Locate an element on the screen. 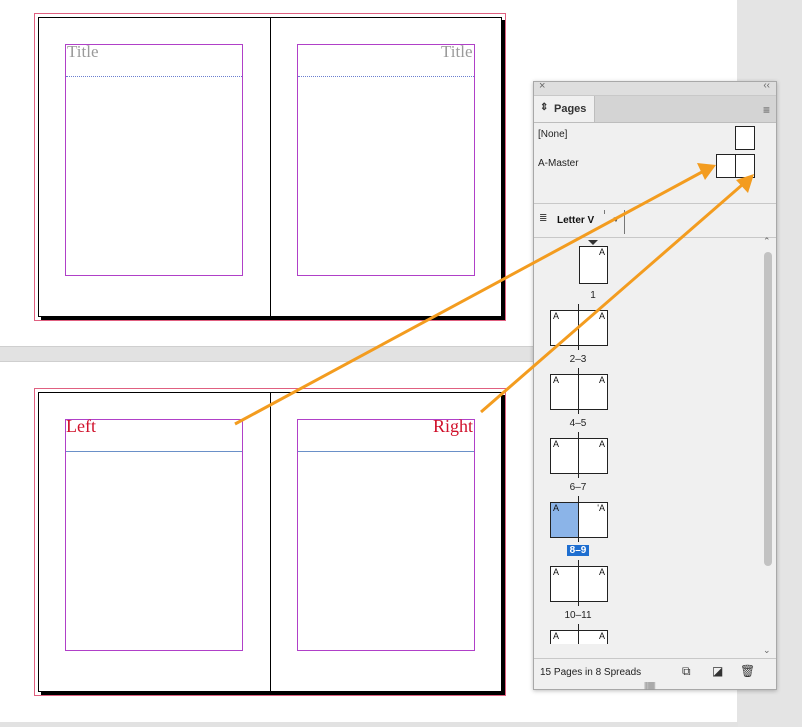  page-thumb-1-label: 1 is located at coordinates (593, 295).